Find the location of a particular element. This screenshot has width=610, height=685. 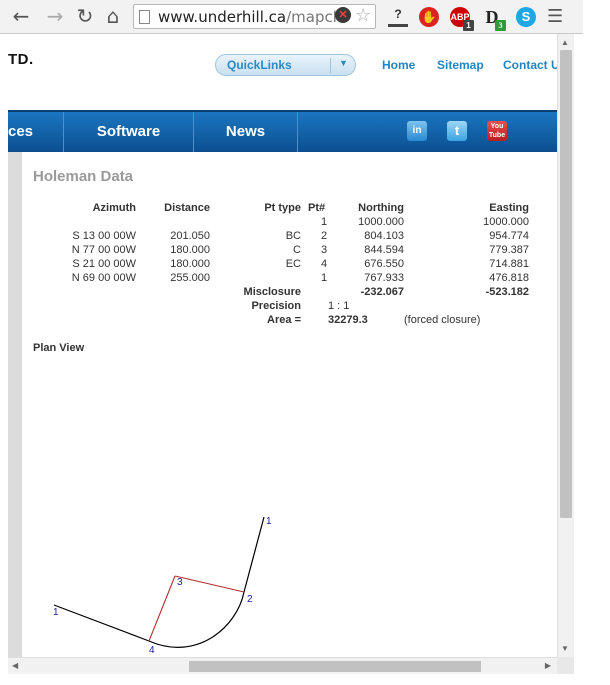

linkedin-icon: in is located at coordinates (417, 131).